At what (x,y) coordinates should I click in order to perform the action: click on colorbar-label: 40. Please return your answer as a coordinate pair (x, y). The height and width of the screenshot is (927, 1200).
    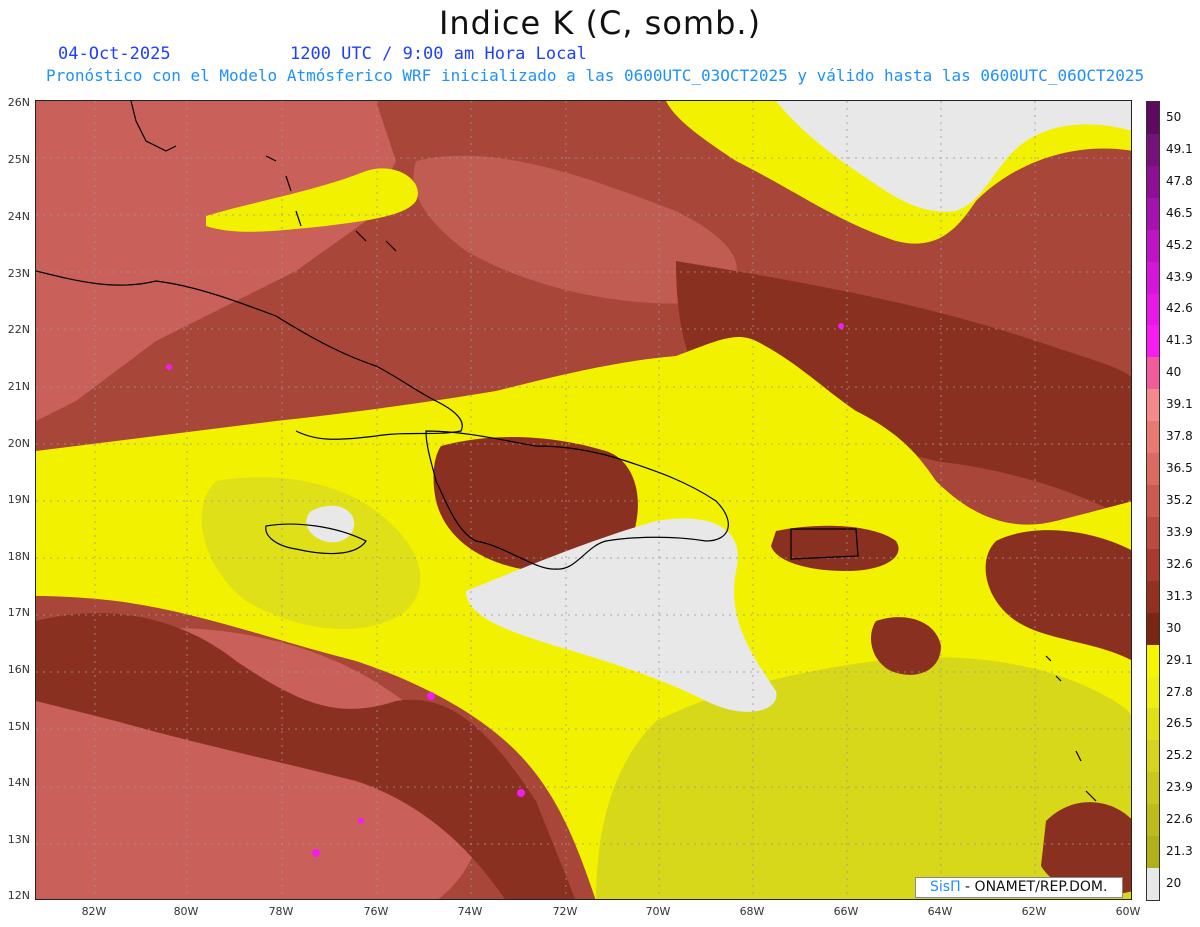
    Looking at the image, I should click on (1174, 372).